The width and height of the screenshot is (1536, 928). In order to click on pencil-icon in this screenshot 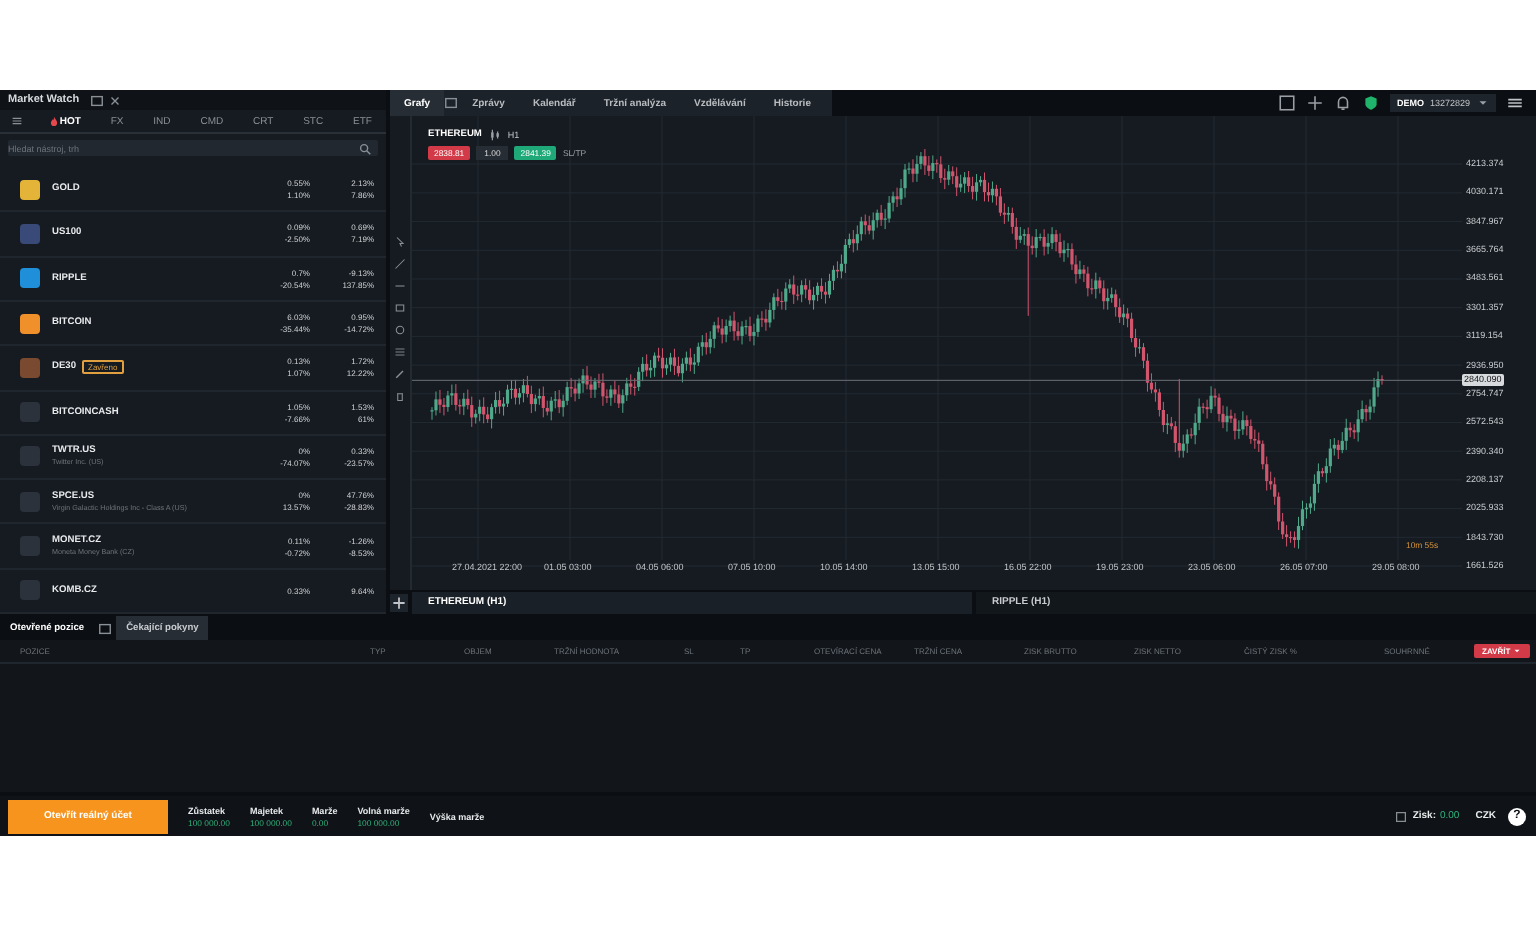, I will do `click(400, 374)`.